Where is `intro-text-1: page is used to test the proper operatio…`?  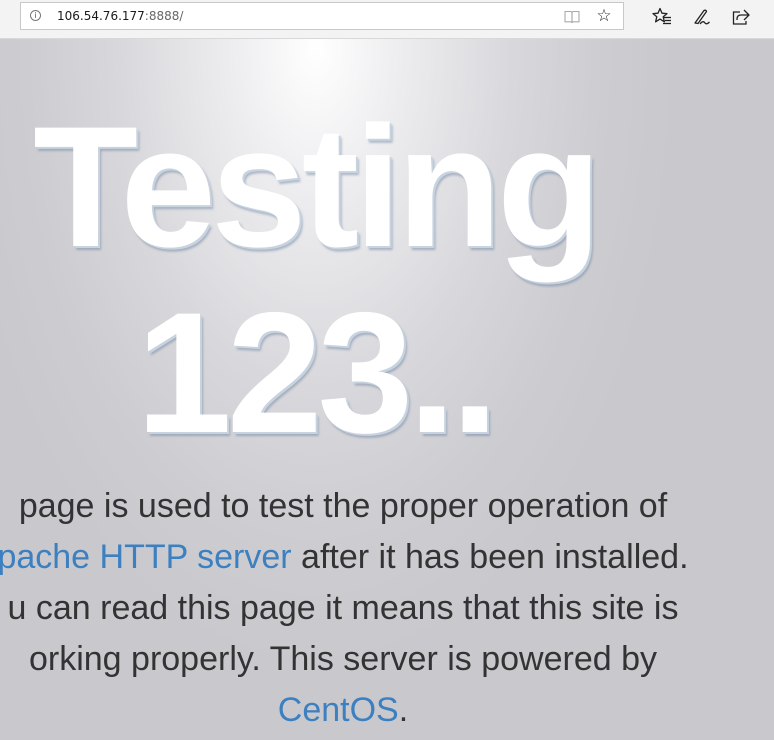 intro-text-1: page is used to test the proper operatio… is located at coordinates (343, 506).